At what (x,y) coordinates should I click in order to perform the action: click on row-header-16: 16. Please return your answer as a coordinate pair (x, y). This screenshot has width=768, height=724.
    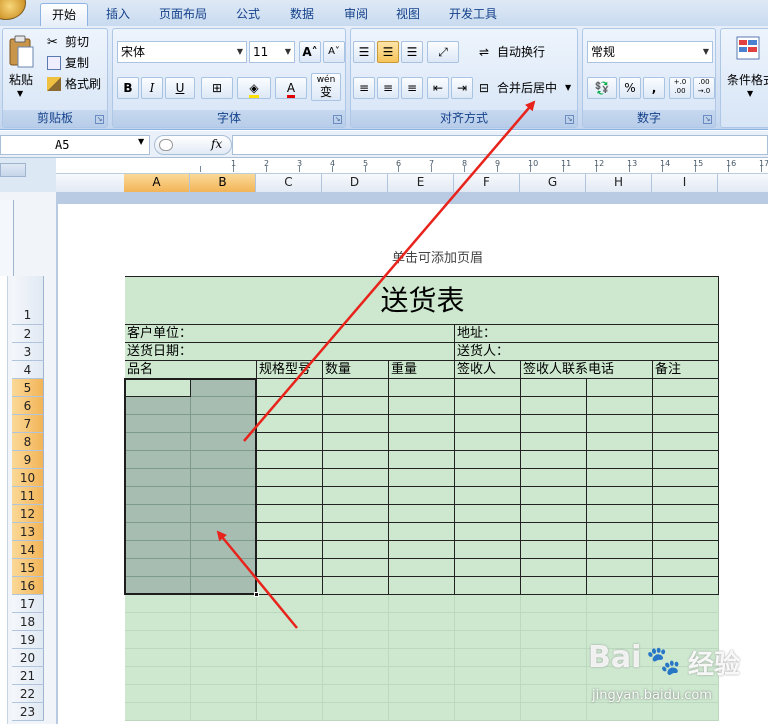
    Looking at the image, I should click on (28, 586).